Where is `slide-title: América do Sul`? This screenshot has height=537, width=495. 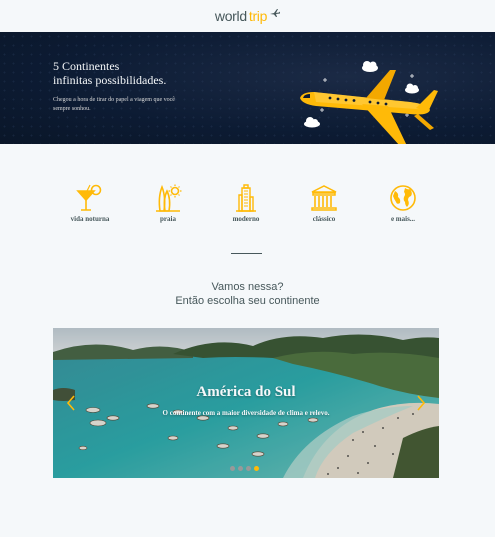
slide-title: América do Sul is located at coordinates (246, 392).